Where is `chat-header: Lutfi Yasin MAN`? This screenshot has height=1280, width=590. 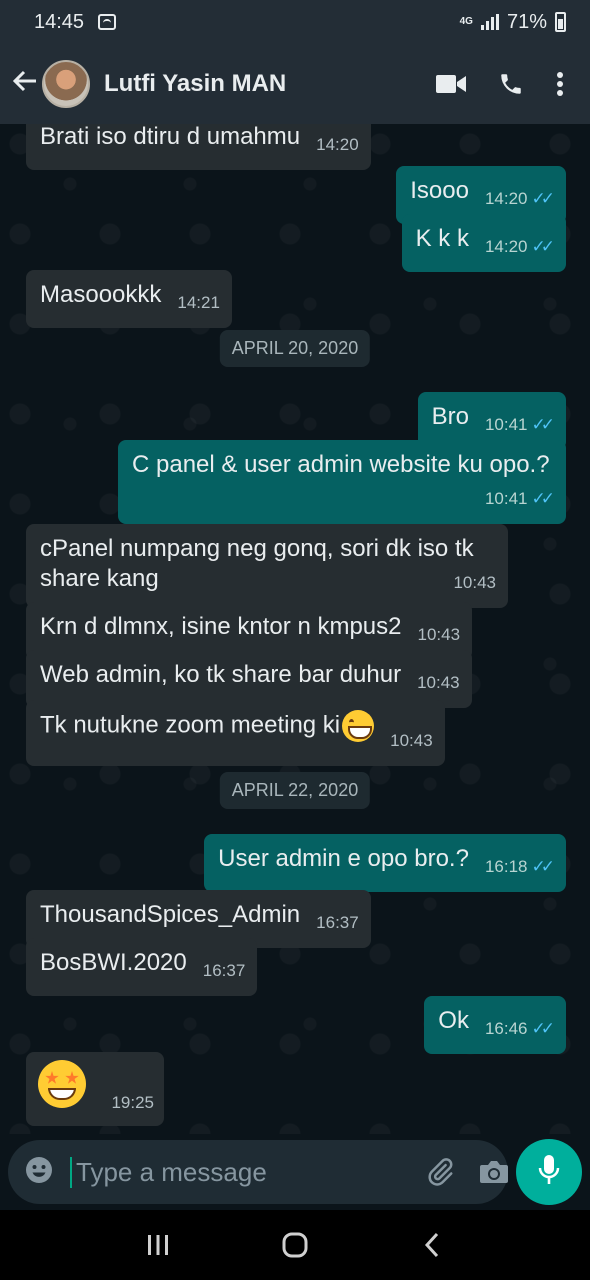 chat-header: Lutfi Yasin MAN is located at coordinates (295, 84).